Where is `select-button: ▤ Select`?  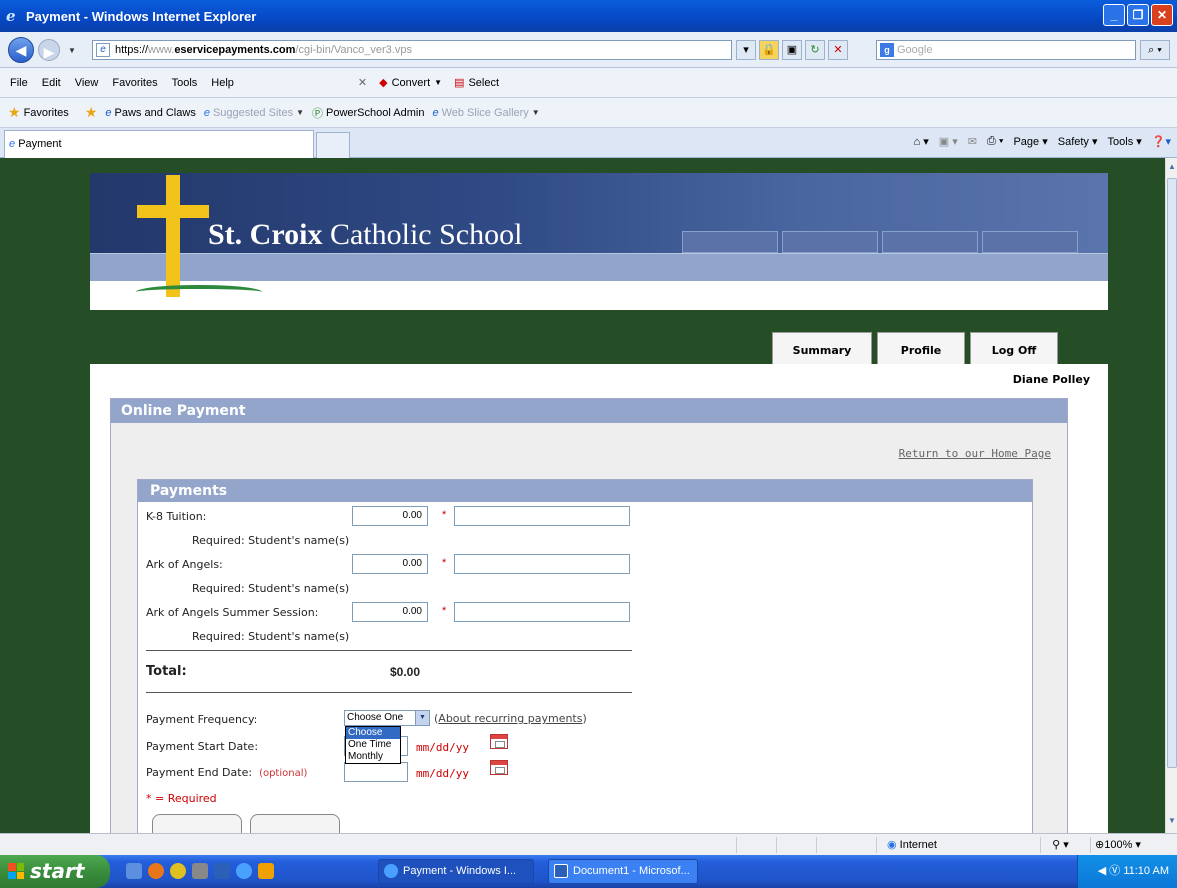
select-button: ▤ Select is located at coordinates (476, 83).